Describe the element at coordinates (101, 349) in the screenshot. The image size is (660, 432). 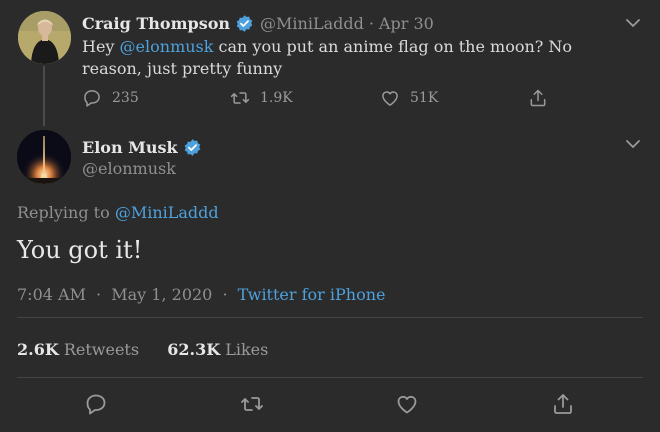
I see `retweets-label: Retweets` at that location.